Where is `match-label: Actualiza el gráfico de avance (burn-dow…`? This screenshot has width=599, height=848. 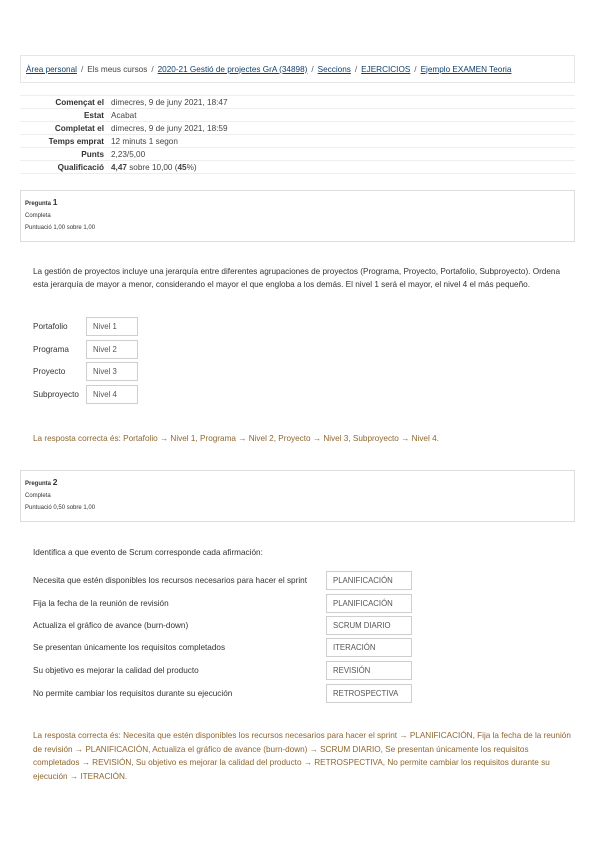 match-label: Actualiza el gráfico de avance (burn-dow… is located at coordinates (111, 625).